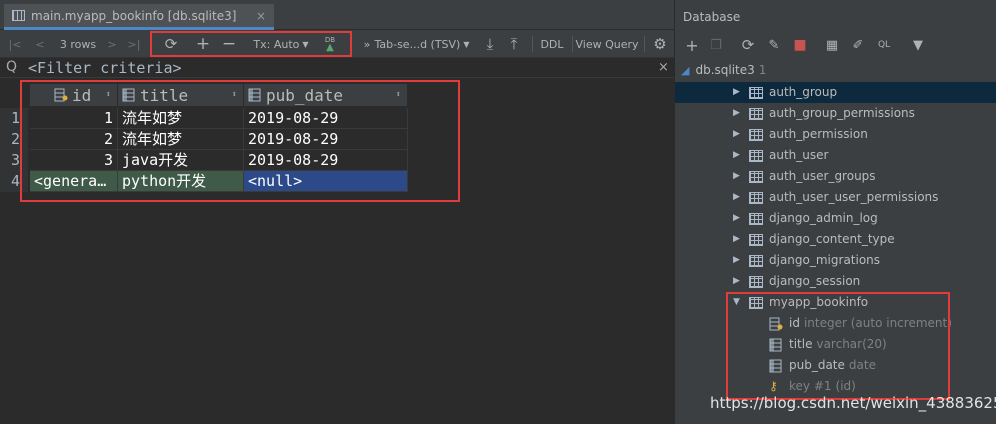  I want to click on submit-db-button: DB ▲, so click(330, 44).